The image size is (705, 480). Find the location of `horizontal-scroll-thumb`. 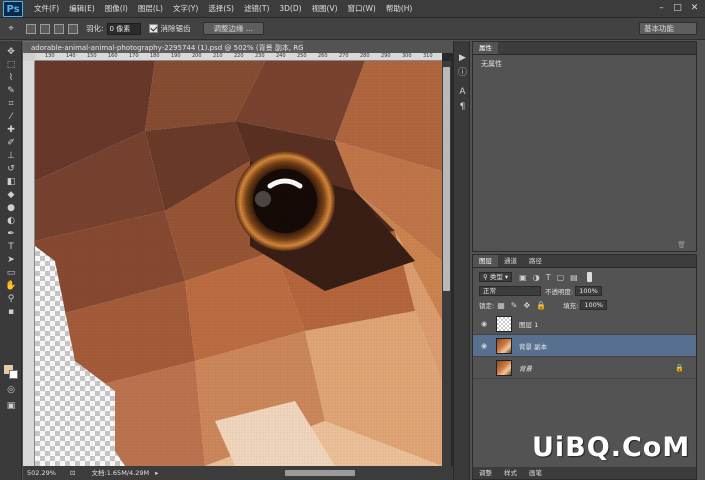

horizontal-scroll-thumb is located at coordinates (320, 473).